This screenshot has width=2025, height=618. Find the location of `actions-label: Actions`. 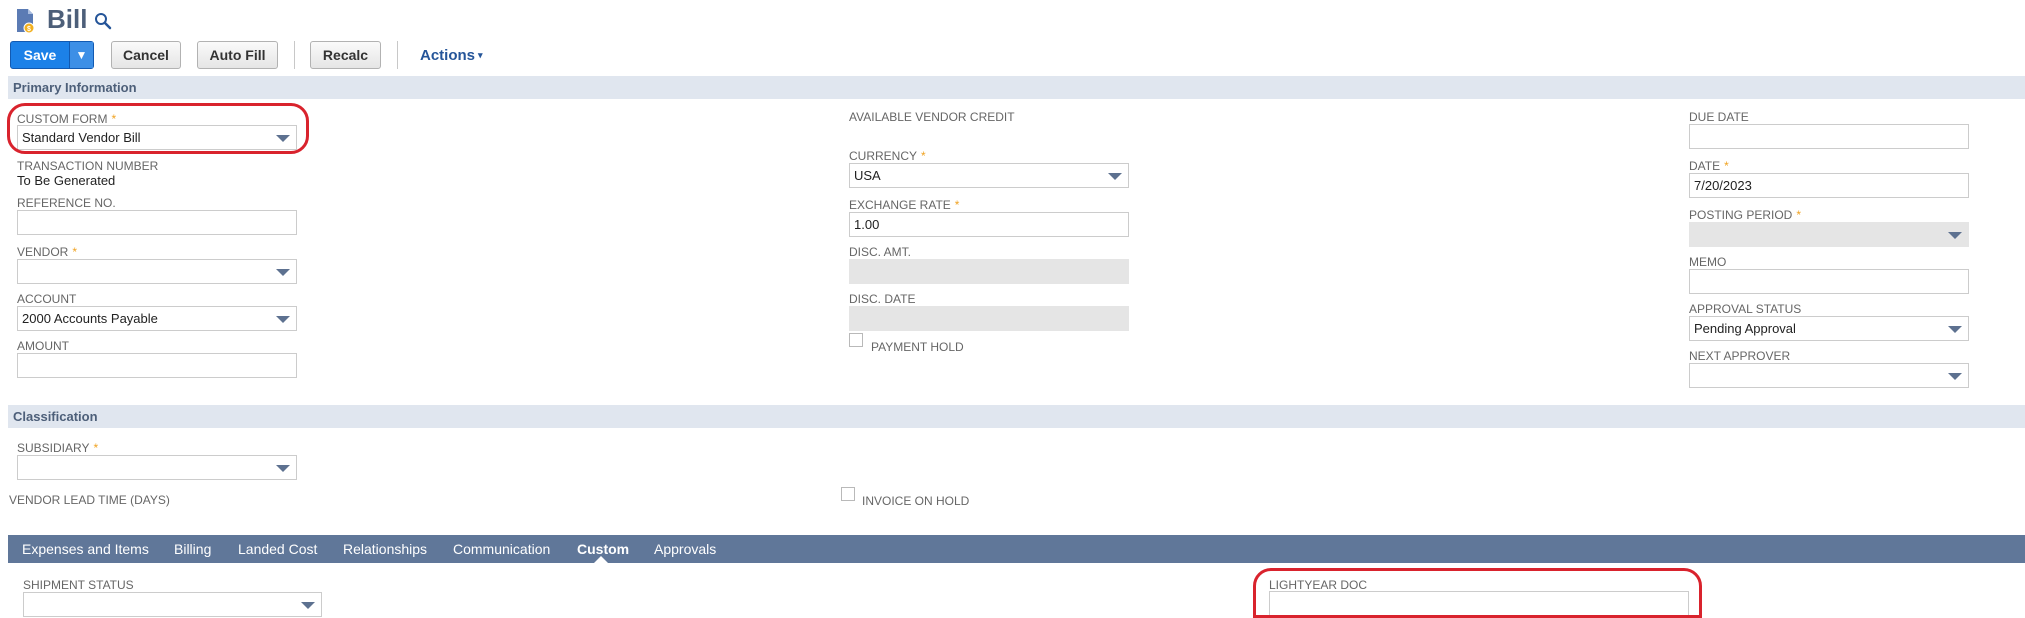

actions-label: Actions is located at coordinates (448, 55).